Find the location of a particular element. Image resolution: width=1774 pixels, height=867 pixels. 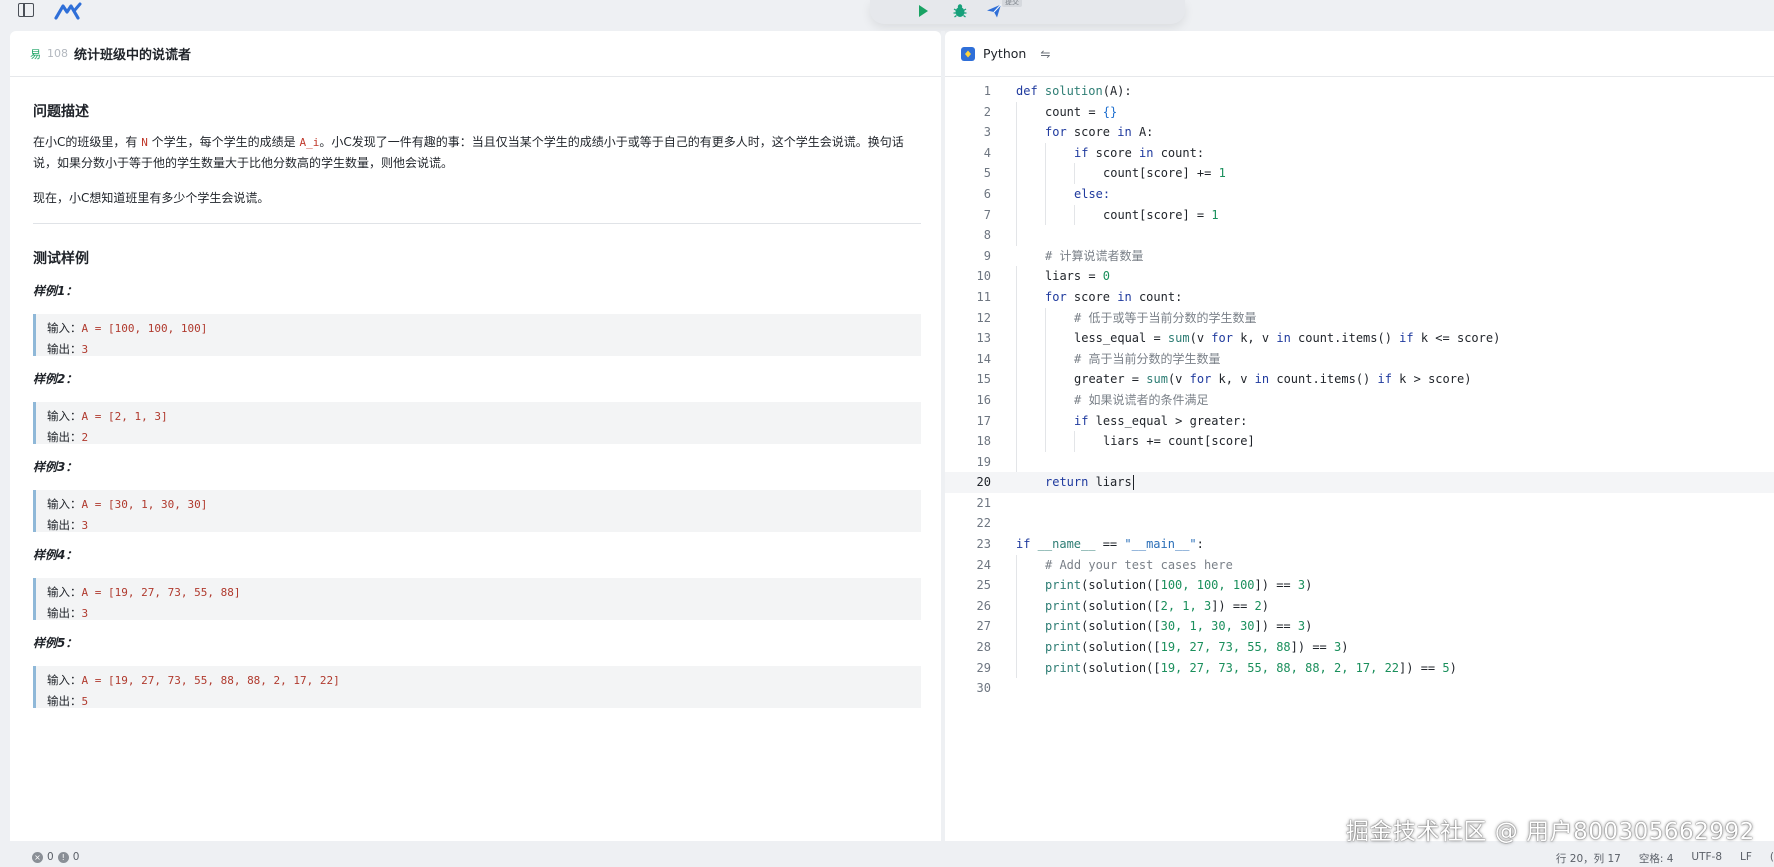

sidebar-toggle-icon is located at coordinates (26, 10).